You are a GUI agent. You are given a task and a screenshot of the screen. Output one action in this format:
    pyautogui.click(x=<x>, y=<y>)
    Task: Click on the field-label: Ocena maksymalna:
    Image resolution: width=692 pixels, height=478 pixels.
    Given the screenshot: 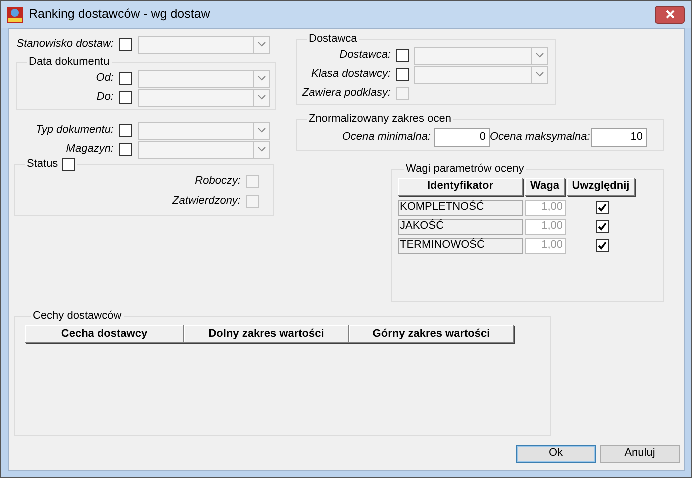 What is the action you would take?
    pyautogui.click(x=539, y=137)
    